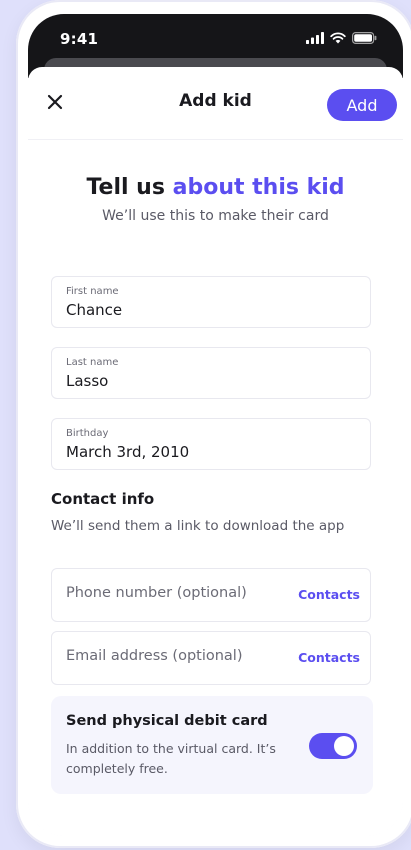  I want to click on add-button: Add, so click(362, 105).